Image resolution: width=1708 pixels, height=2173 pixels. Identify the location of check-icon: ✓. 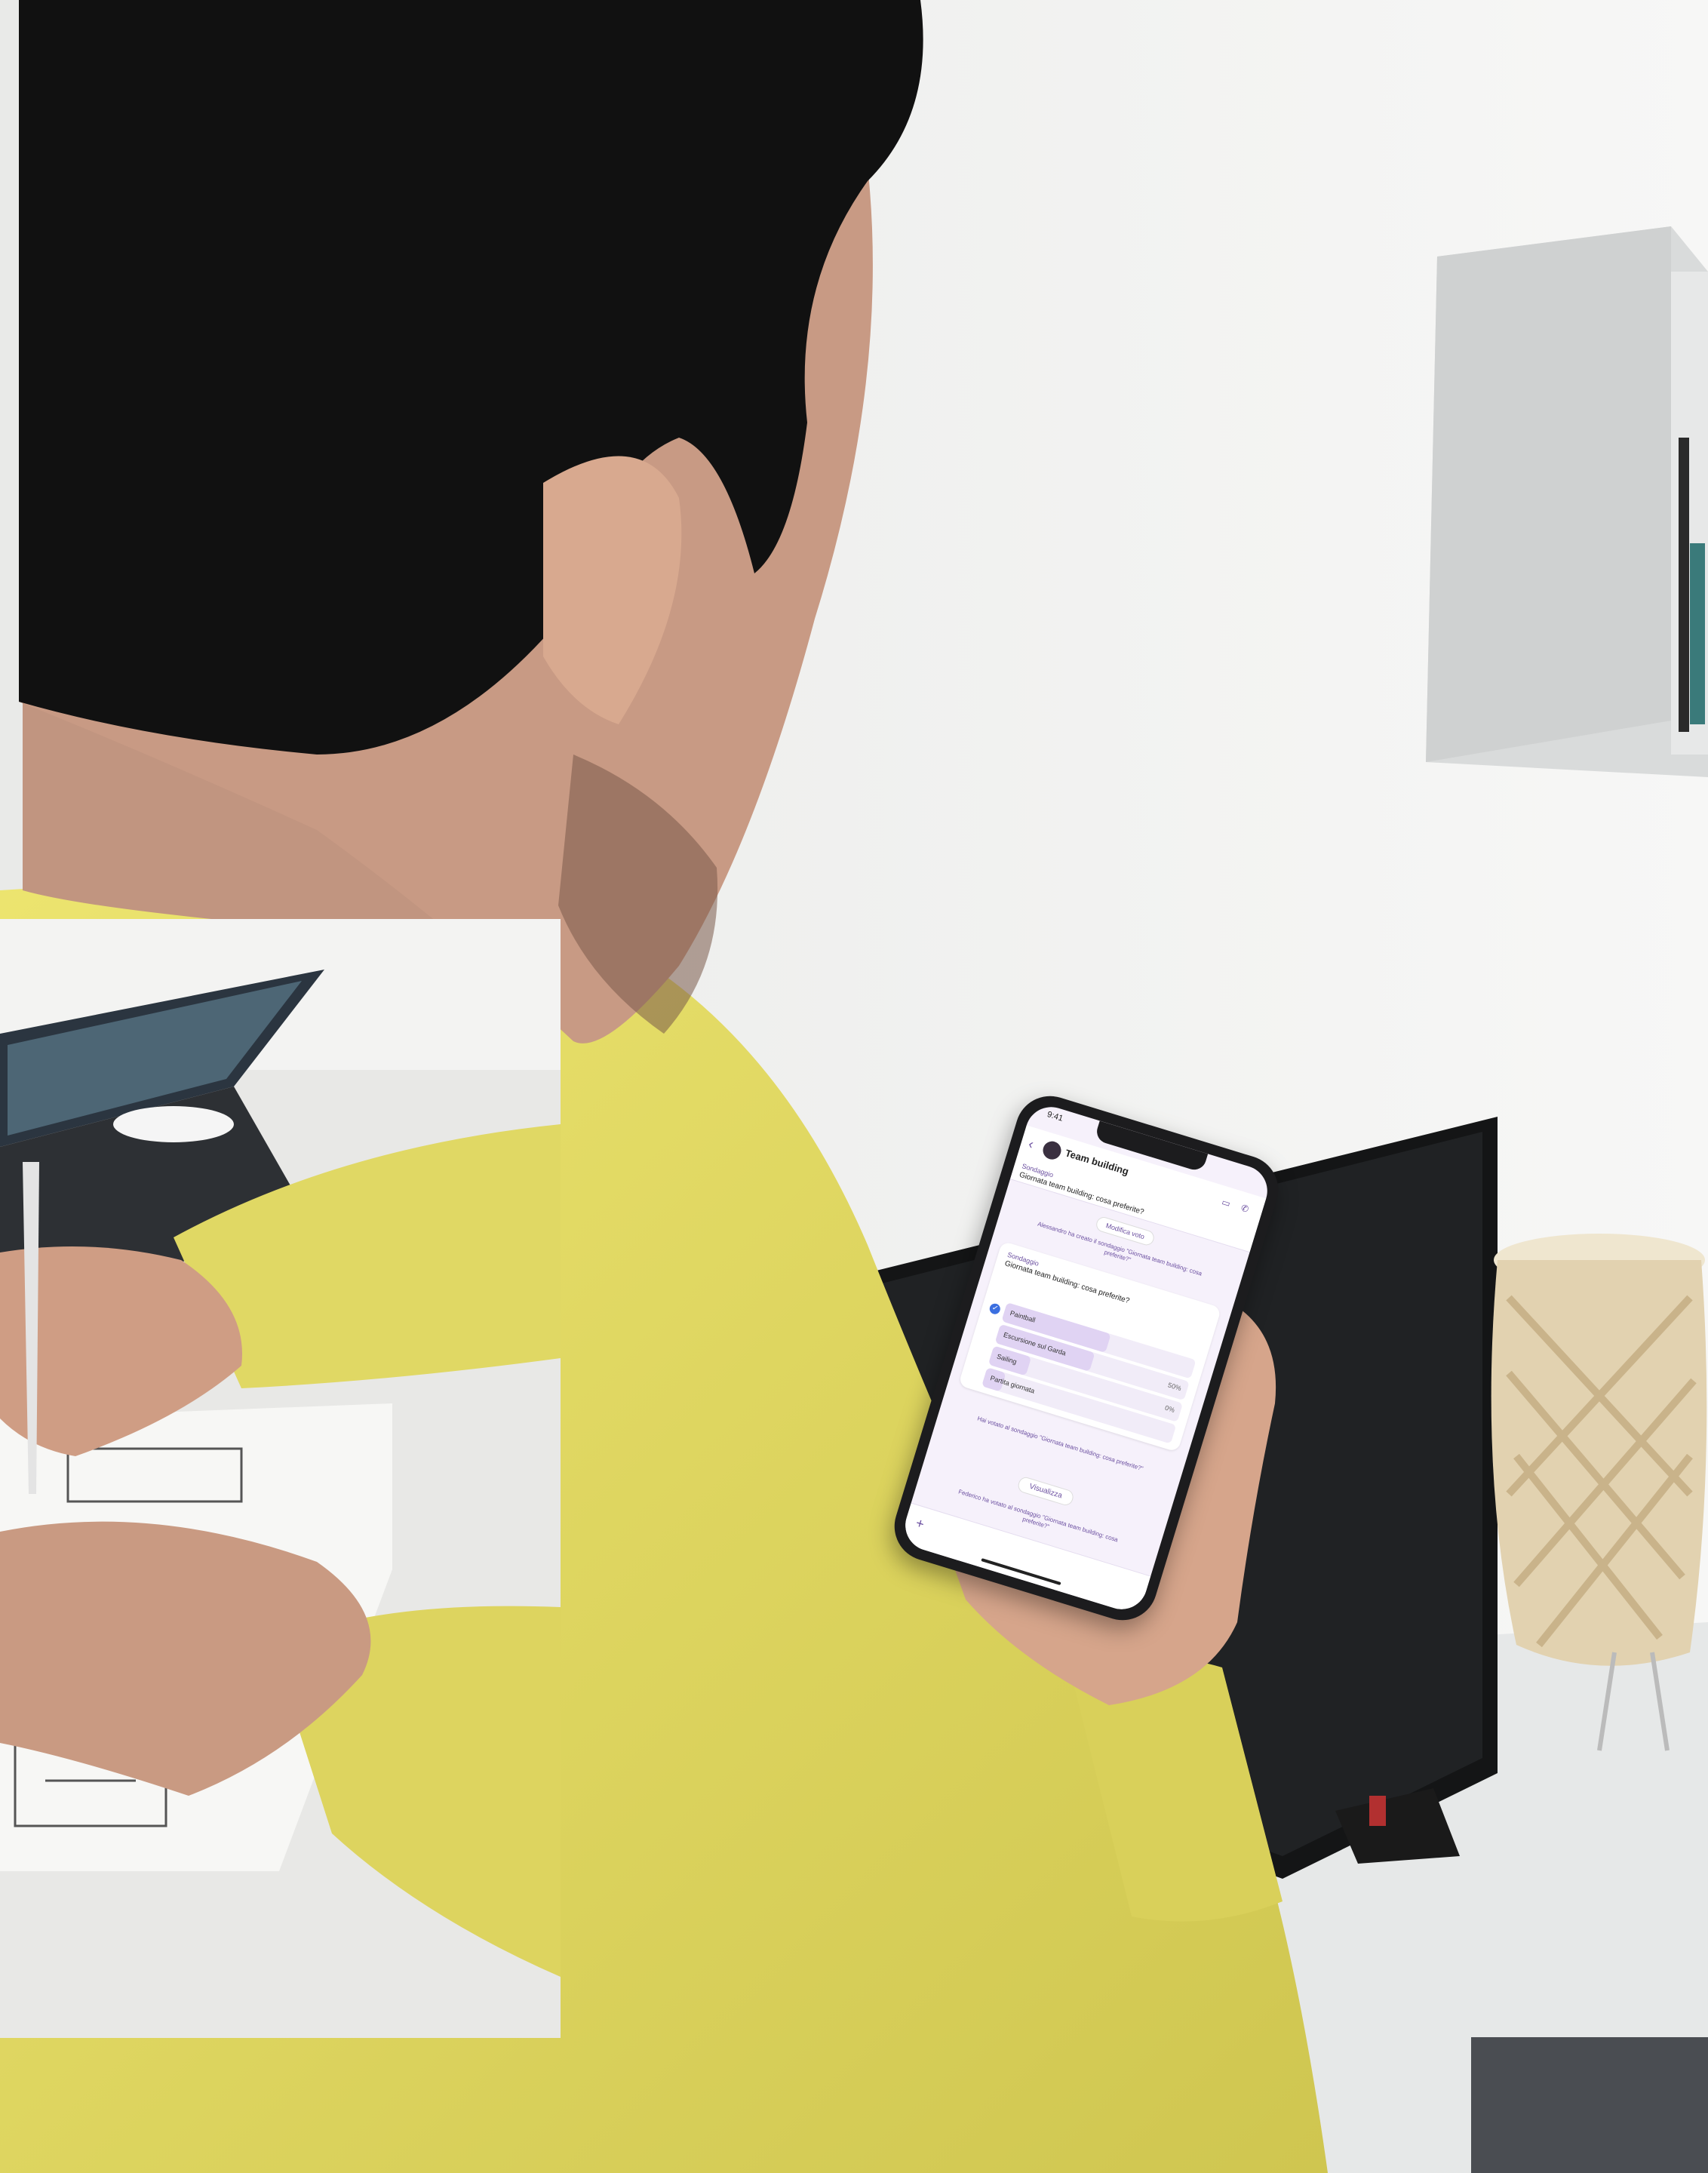
(995, 1309).